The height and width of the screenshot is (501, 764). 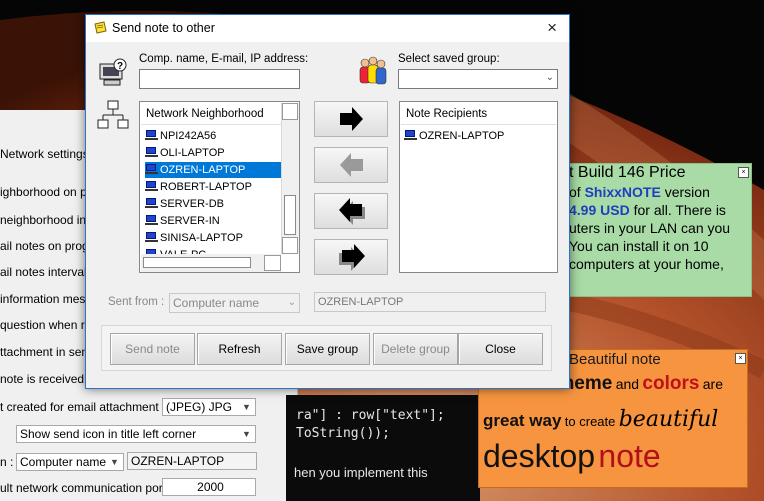 I want to click on horizontal-scrollbar, so click(x=211, y=263).